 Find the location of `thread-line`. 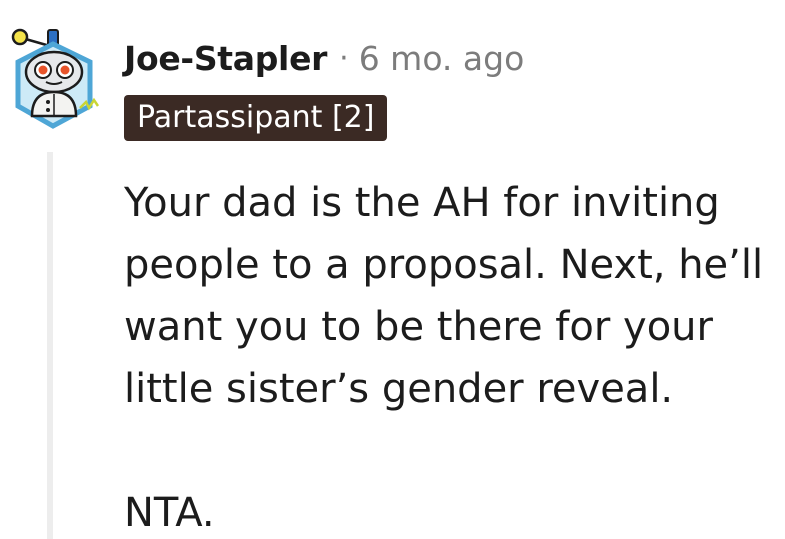

thread-line is located at coordinates (50, 345).